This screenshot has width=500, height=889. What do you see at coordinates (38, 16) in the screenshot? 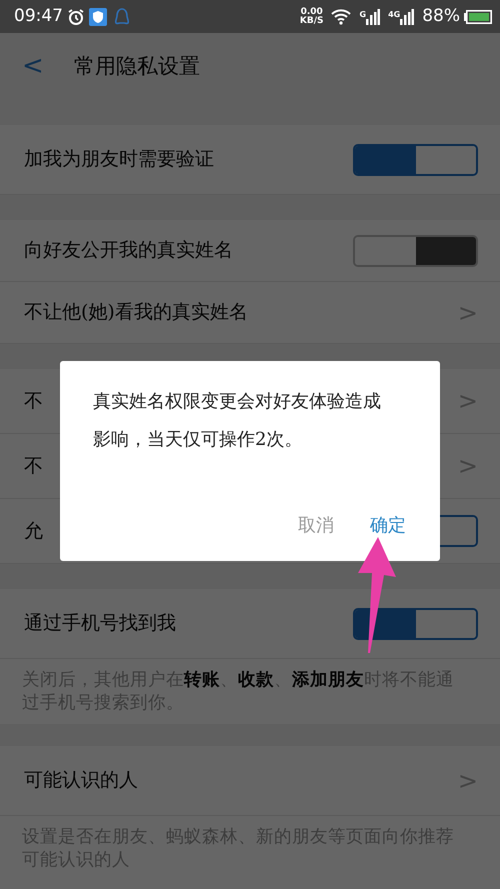
I see `clock-time: 09:47` at bounding box center [38, 16].